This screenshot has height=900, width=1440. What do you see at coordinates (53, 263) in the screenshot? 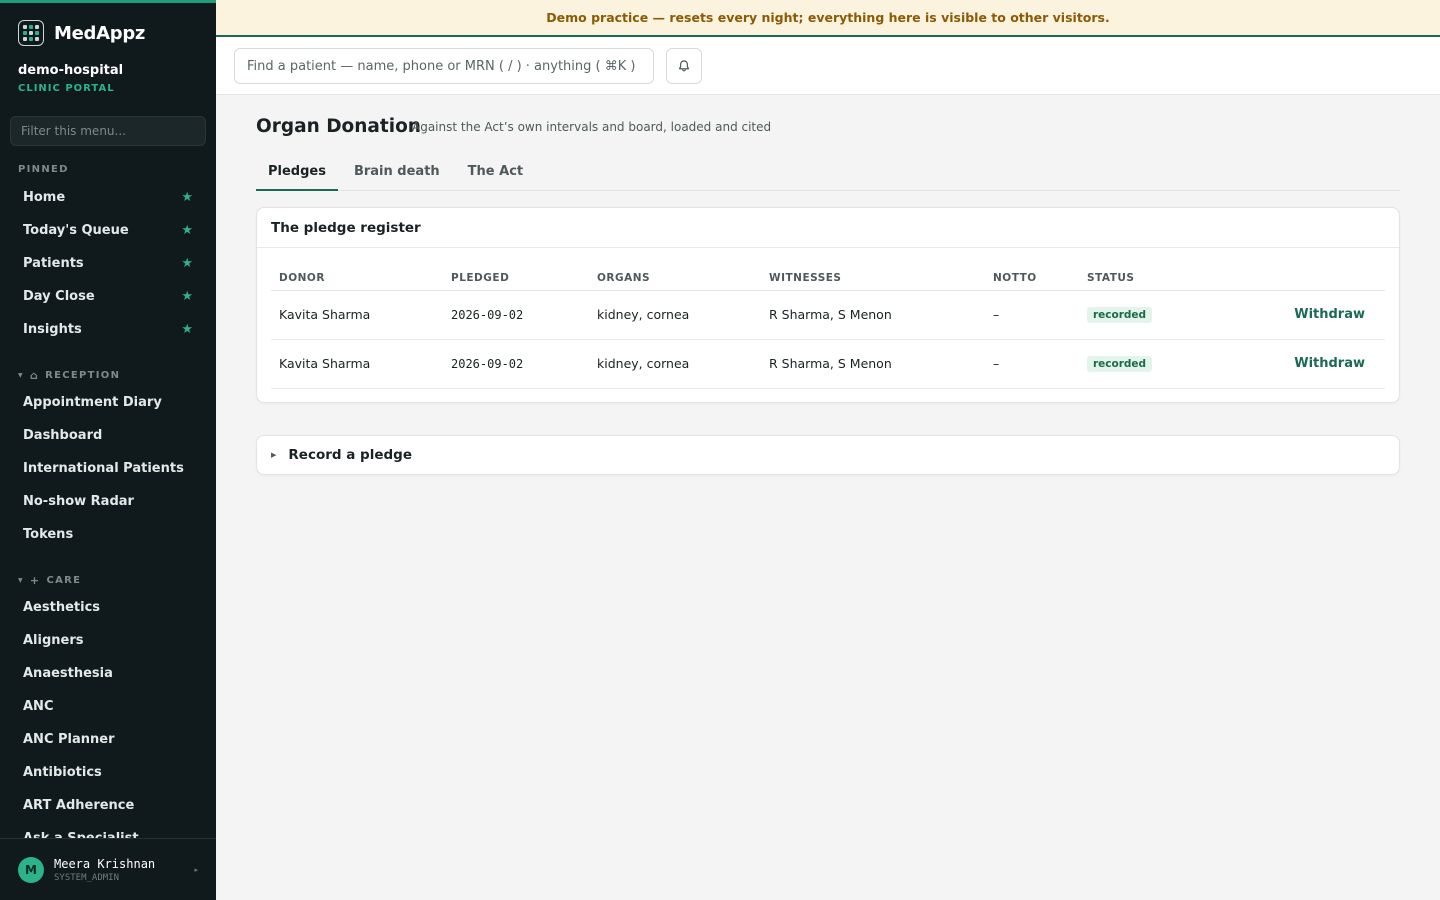
I see `sidebar-item-label: Patients` at bounding box center [53, 263].